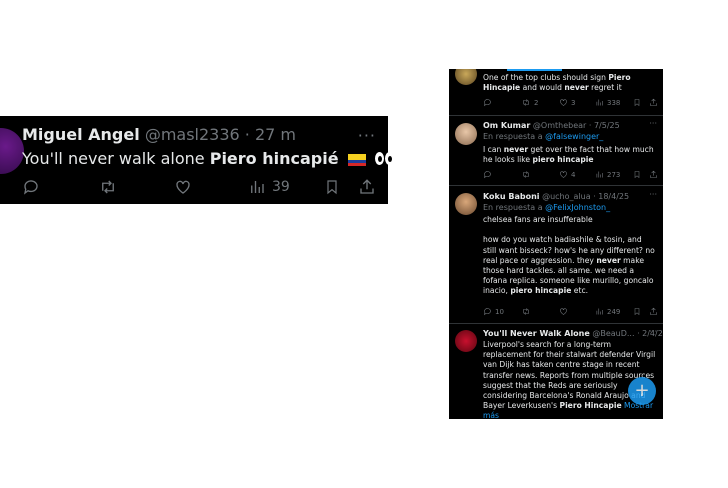 Image resolution: width=728 pixels, height=488 pixels. What do you see at coordinates (529, 102) in the screenshot?
I see `retweet-button: 2` at bounding box center [529, 102].